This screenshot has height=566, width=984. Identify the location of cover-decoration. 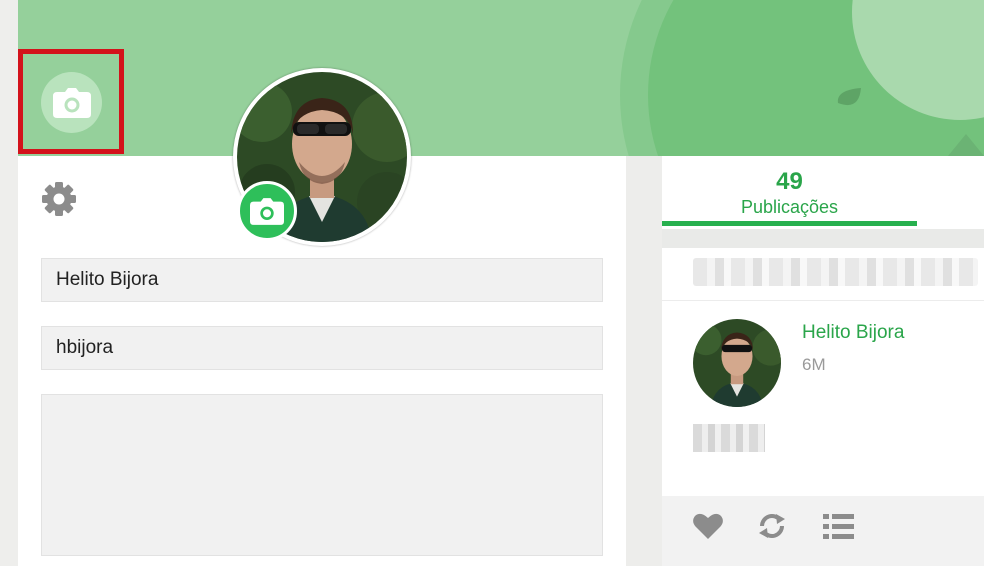
(802, 78).